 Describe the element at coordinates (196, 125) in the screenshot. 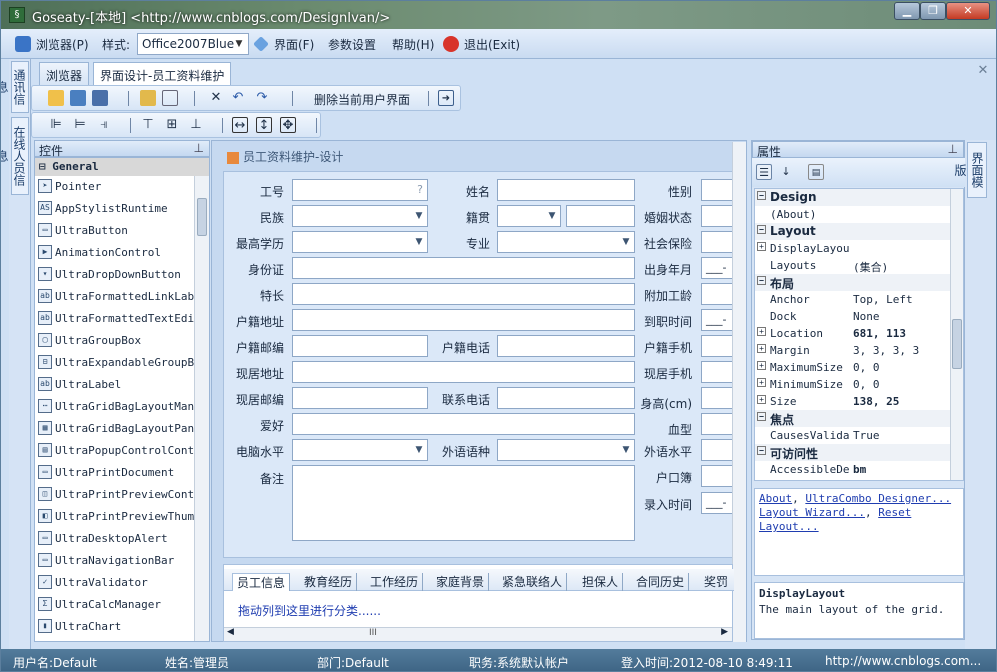

I see `align-bottom-icon: ⊥` at that location.